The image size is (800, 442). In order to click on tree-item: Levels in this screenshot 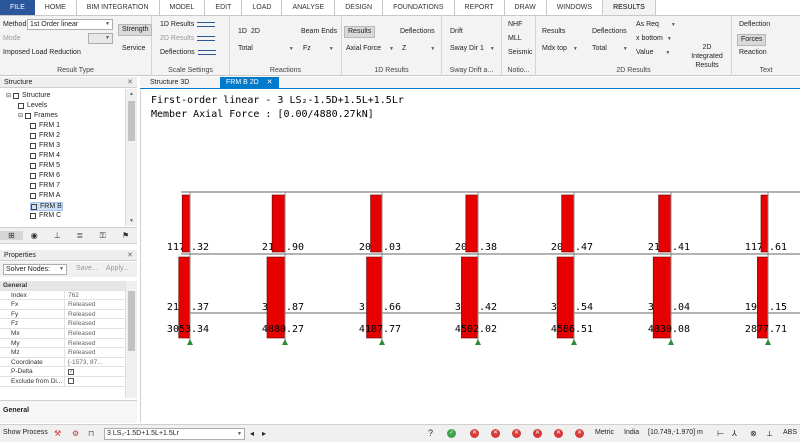, I will do `click(32, 105)`.